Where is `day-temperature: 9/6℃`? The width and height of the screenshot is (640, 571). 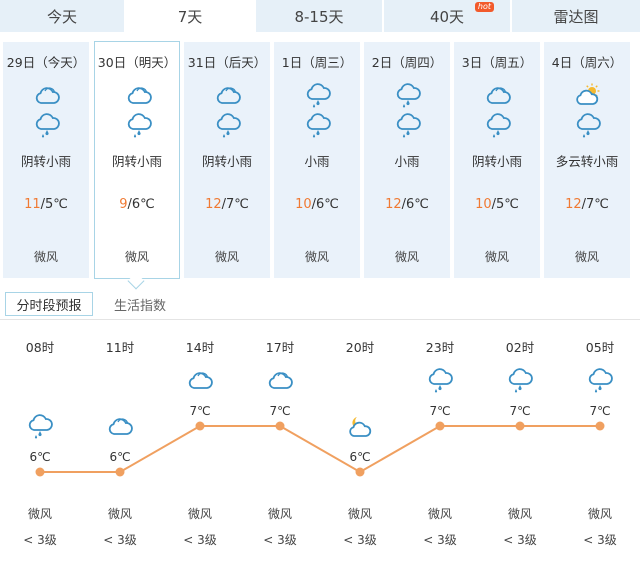 day-temperature: 9/6℃ is located at coordinates (137, 204).